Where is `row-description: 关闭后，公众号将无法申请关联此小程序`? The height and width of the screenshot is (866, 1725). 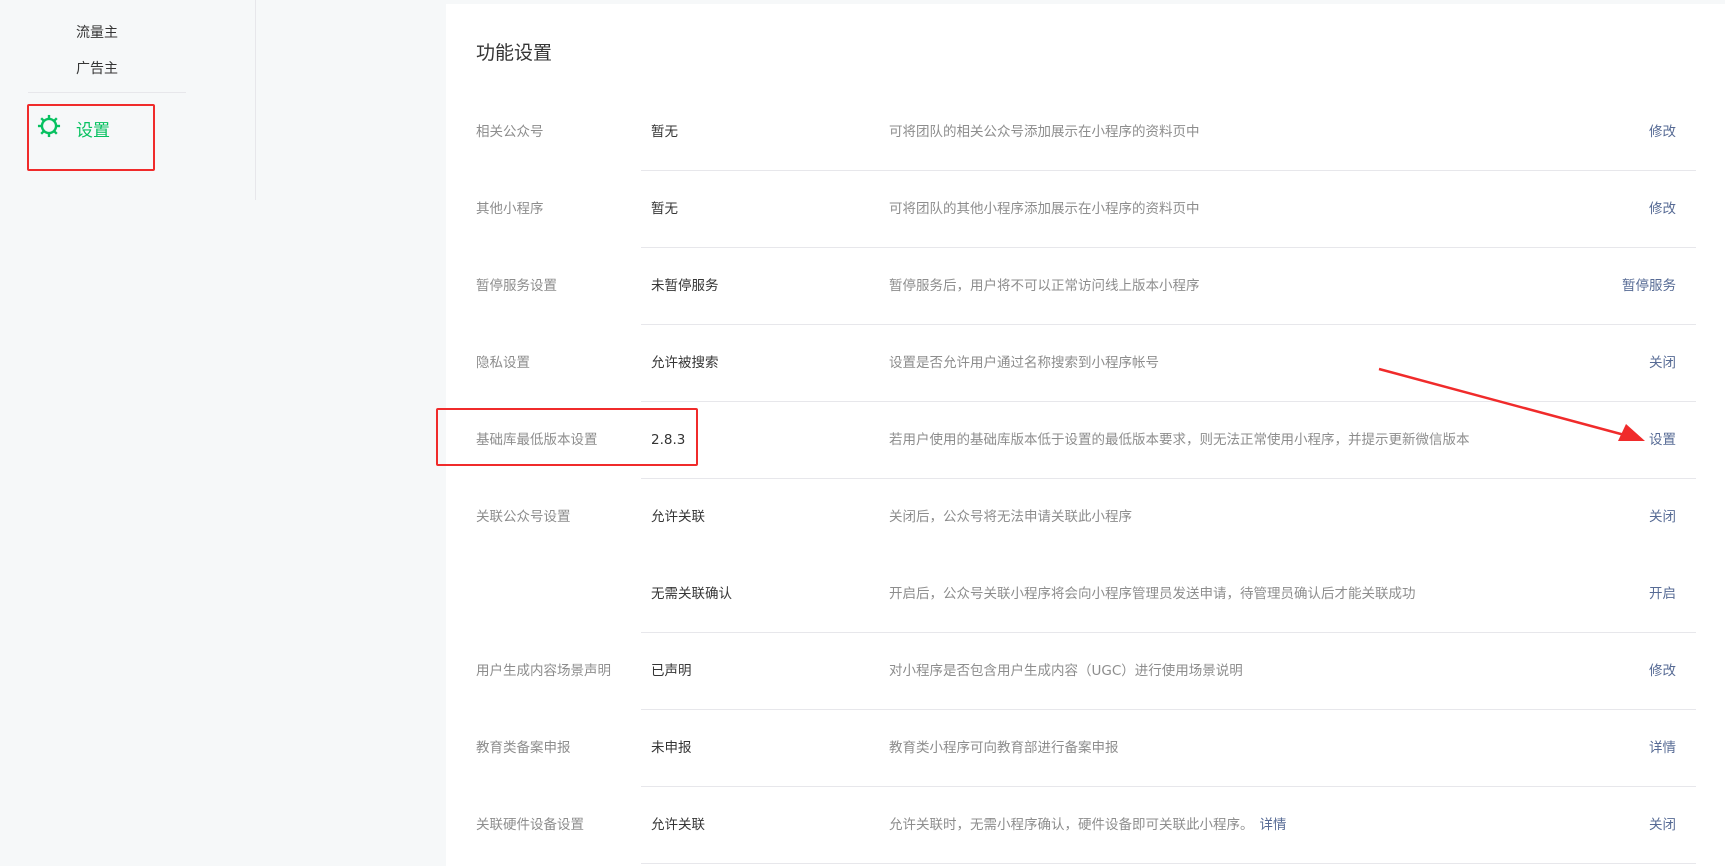
row-description: 关闭后，公众号将无法申请关联此小程序 is located at coordinates (1010, 517).